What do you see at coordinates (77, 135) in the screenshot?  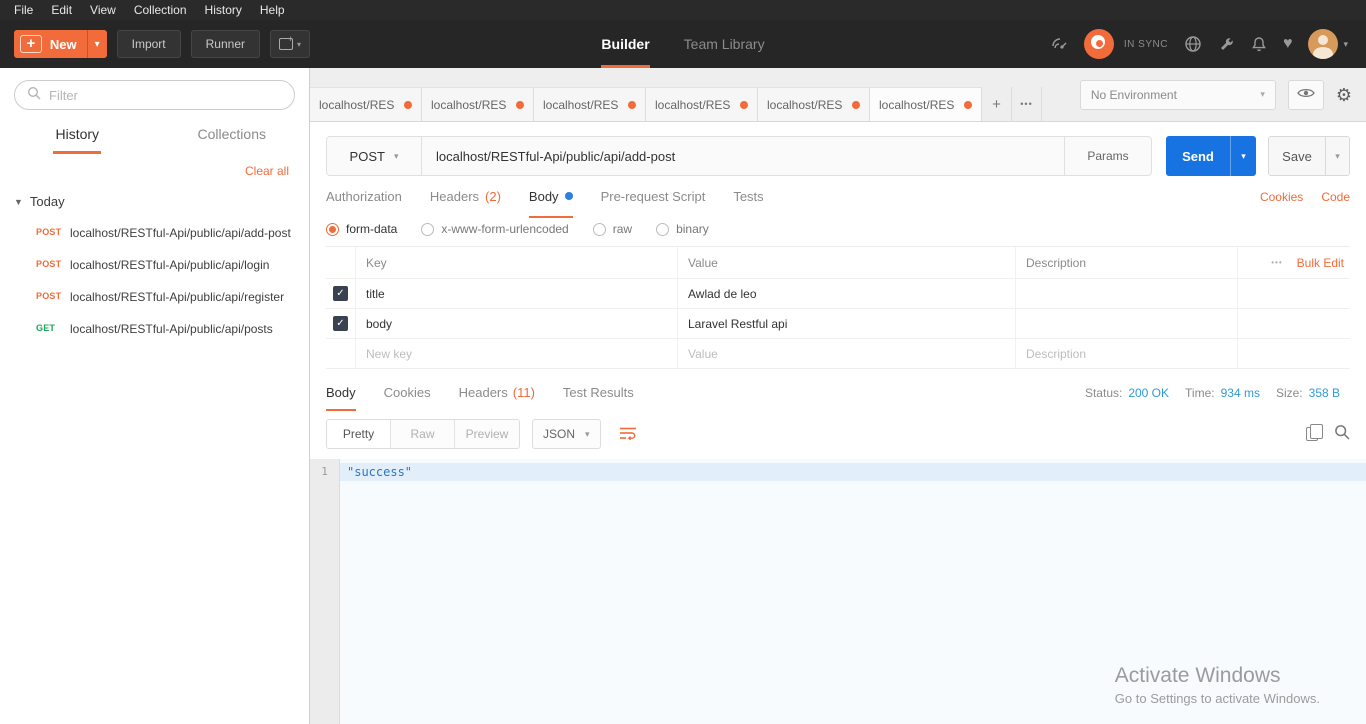 I see `tab-history: History` at bounding box center [77, 135].